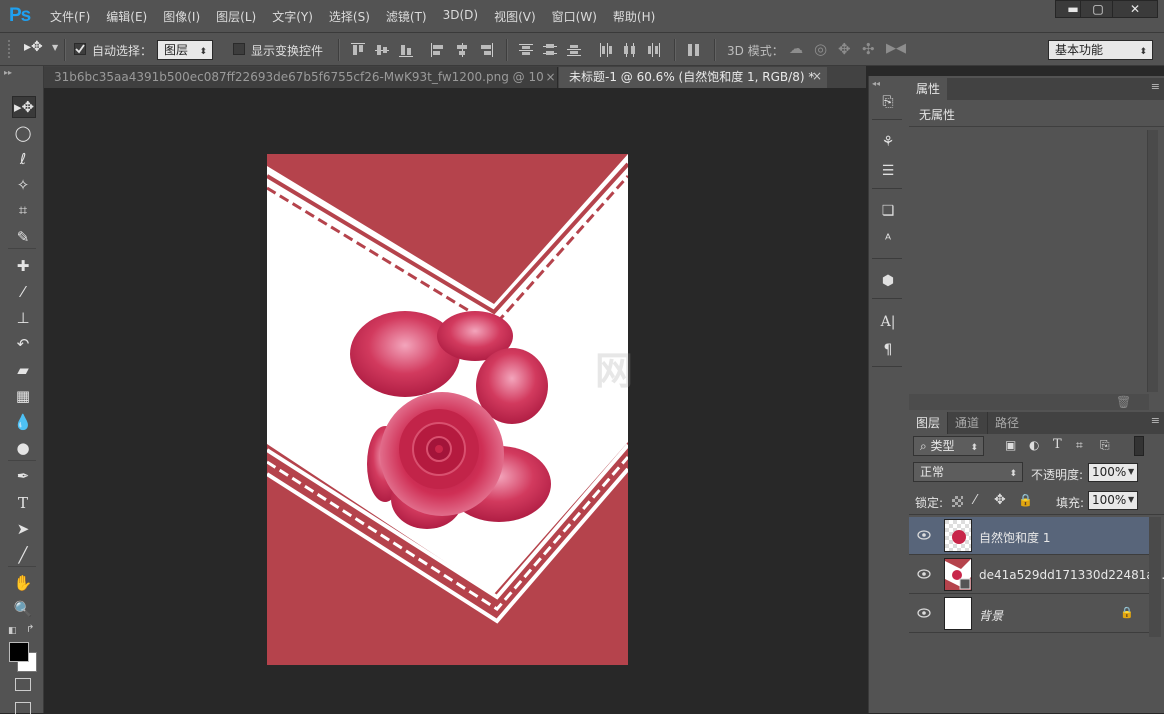  Describe the element at coordinates (966, 423) in the screenshot. I see `tab-channels: 通道` at that location.